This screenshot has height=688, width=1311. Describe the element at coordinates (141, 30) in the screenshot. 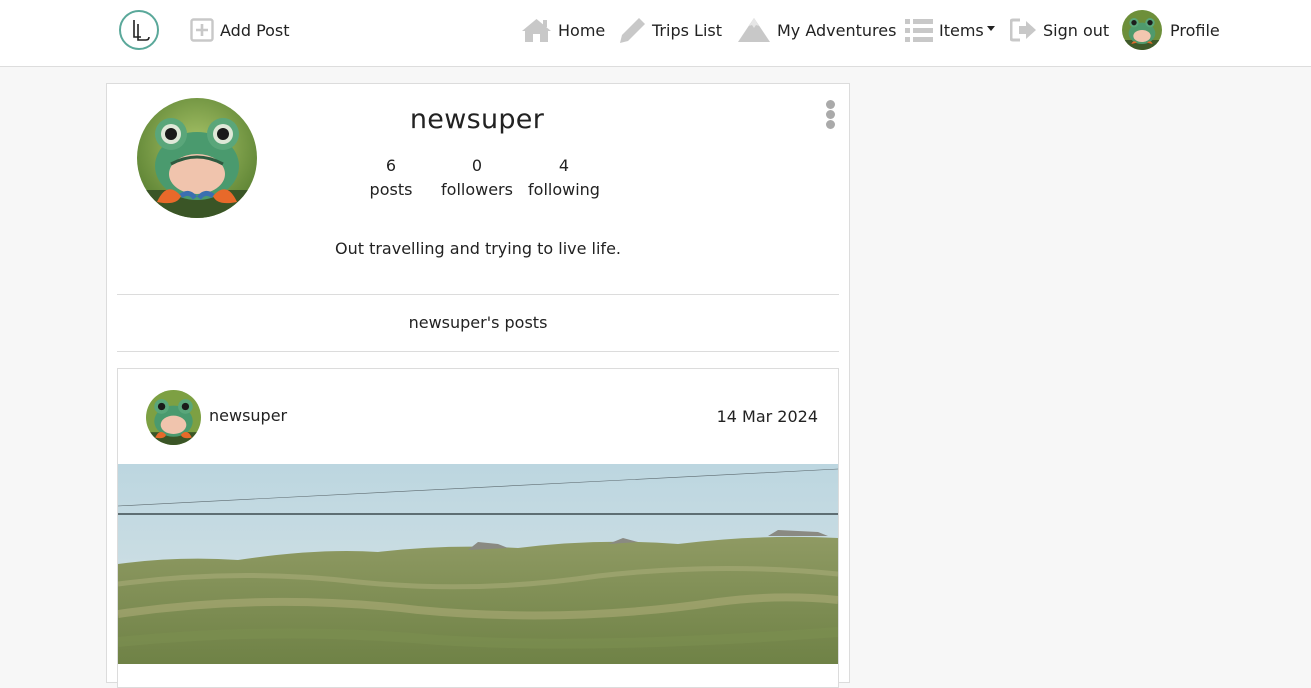

I see `ll-logo-icon` at that location.